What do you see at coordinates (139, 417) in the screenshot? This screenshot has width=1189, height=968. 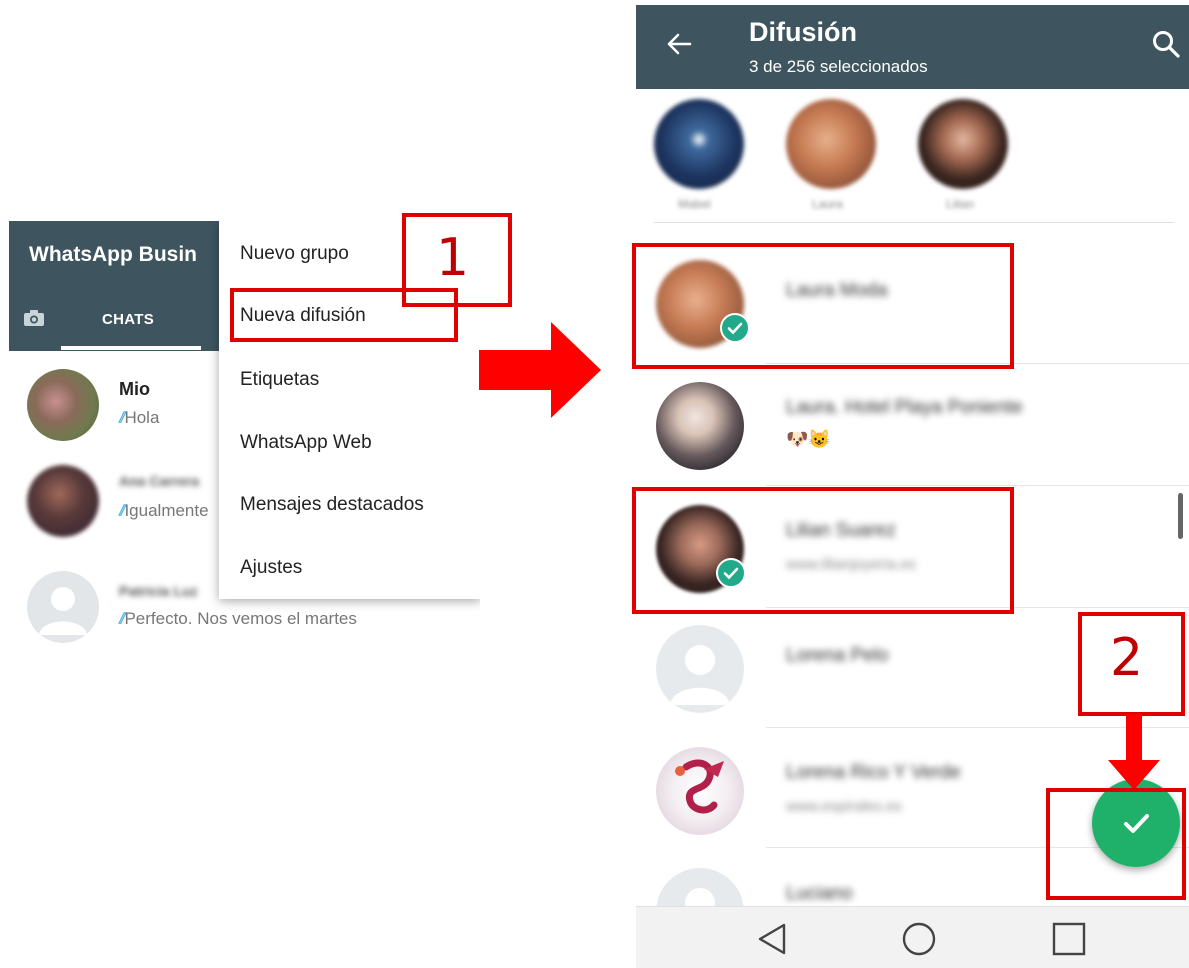 I see `chat-last-message: //Hola` at bounding box center [139, 417].